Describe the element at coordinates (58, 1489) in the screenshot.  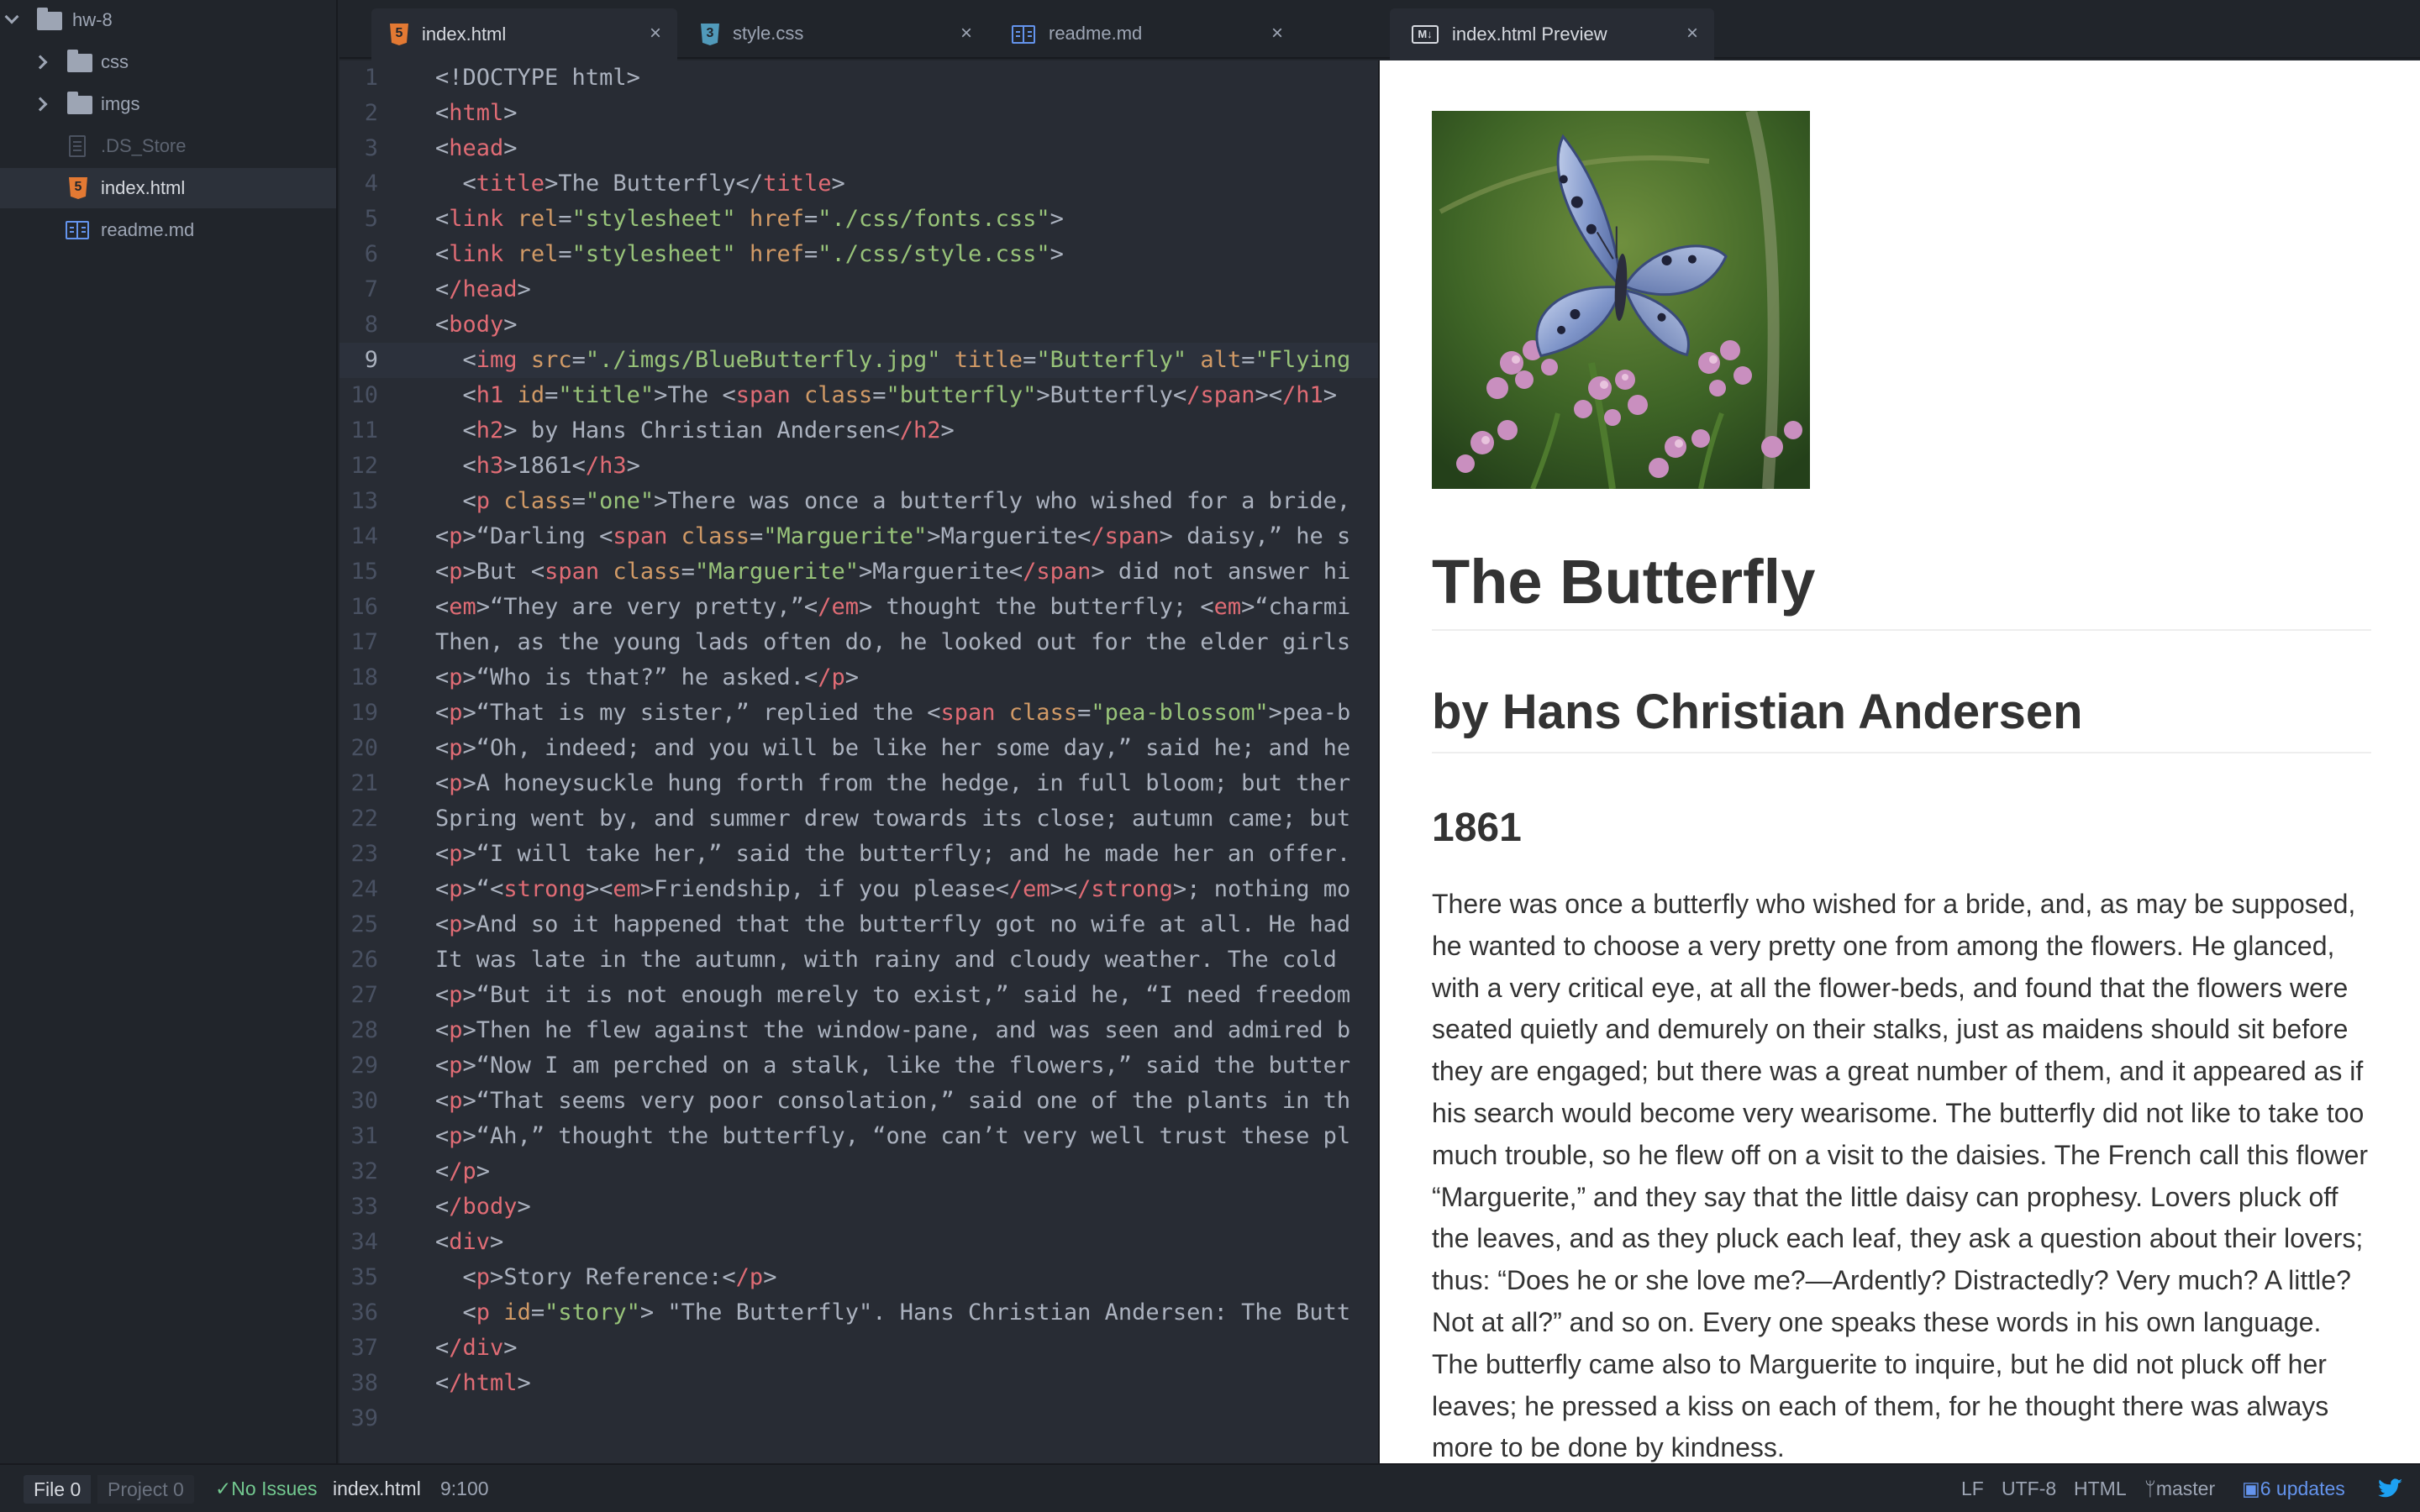
I see `file-issues-tab: File 0` at that location.